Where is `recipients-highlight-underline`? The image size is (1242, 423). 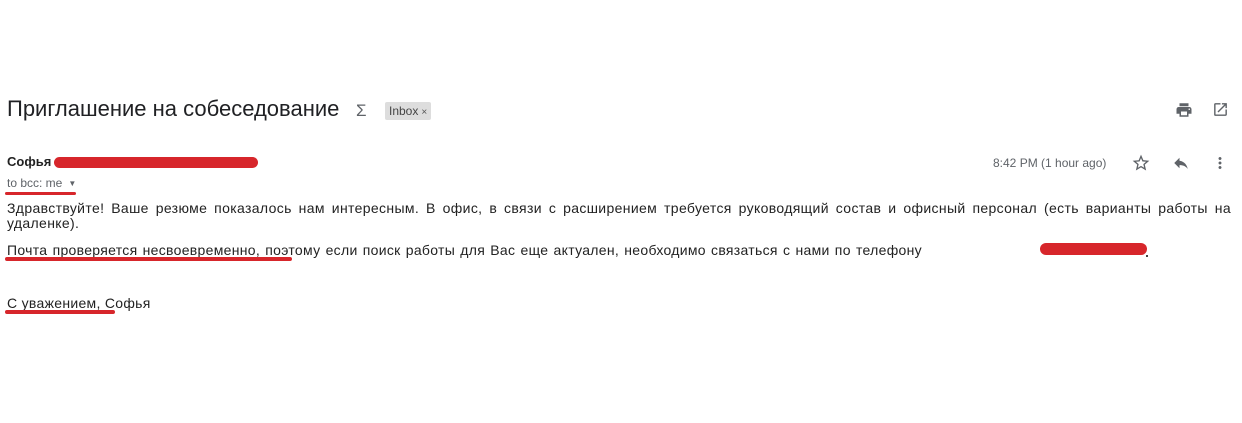 recipients-highlight-underline is located at coordinates (40, 193).